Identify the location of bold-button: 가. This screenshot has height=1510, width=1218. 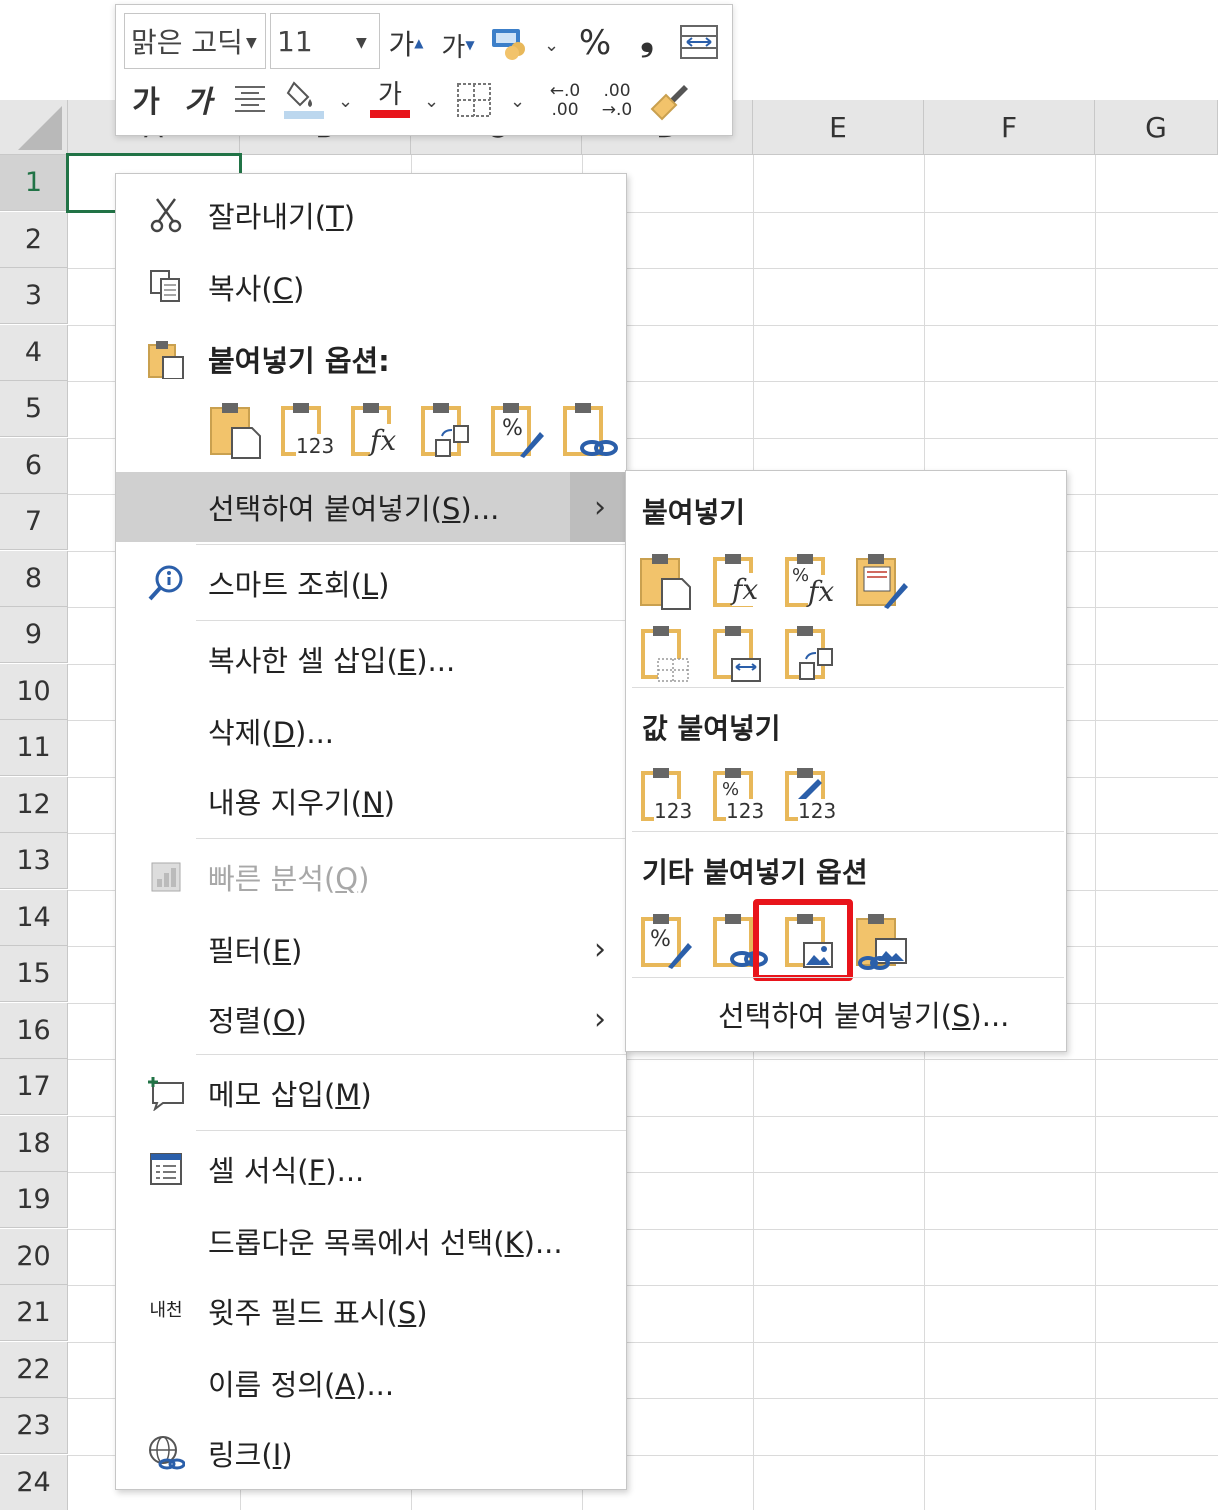
(146, 99).